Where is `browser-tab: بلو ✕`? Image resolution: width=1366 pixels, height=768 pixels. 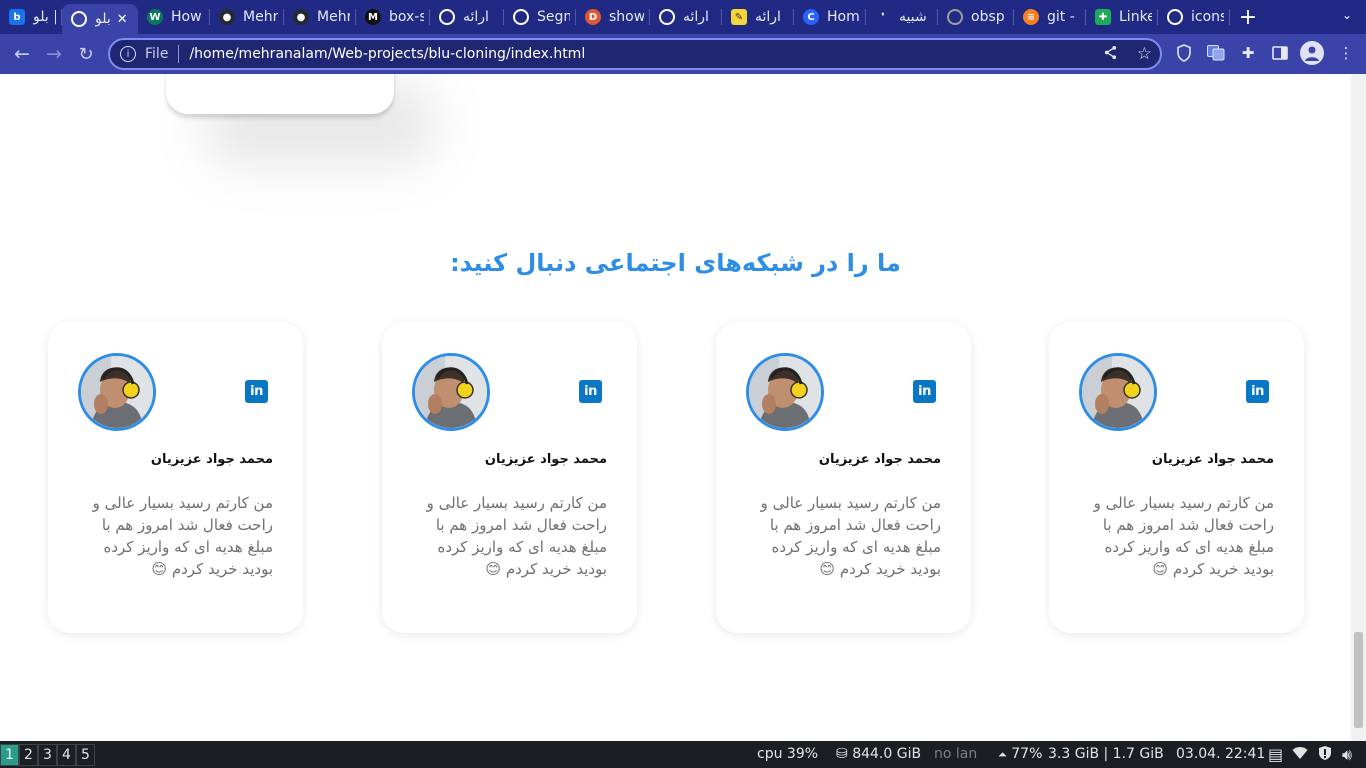
browser-tab: بلو ✕ is located at coordinates (100, 19).